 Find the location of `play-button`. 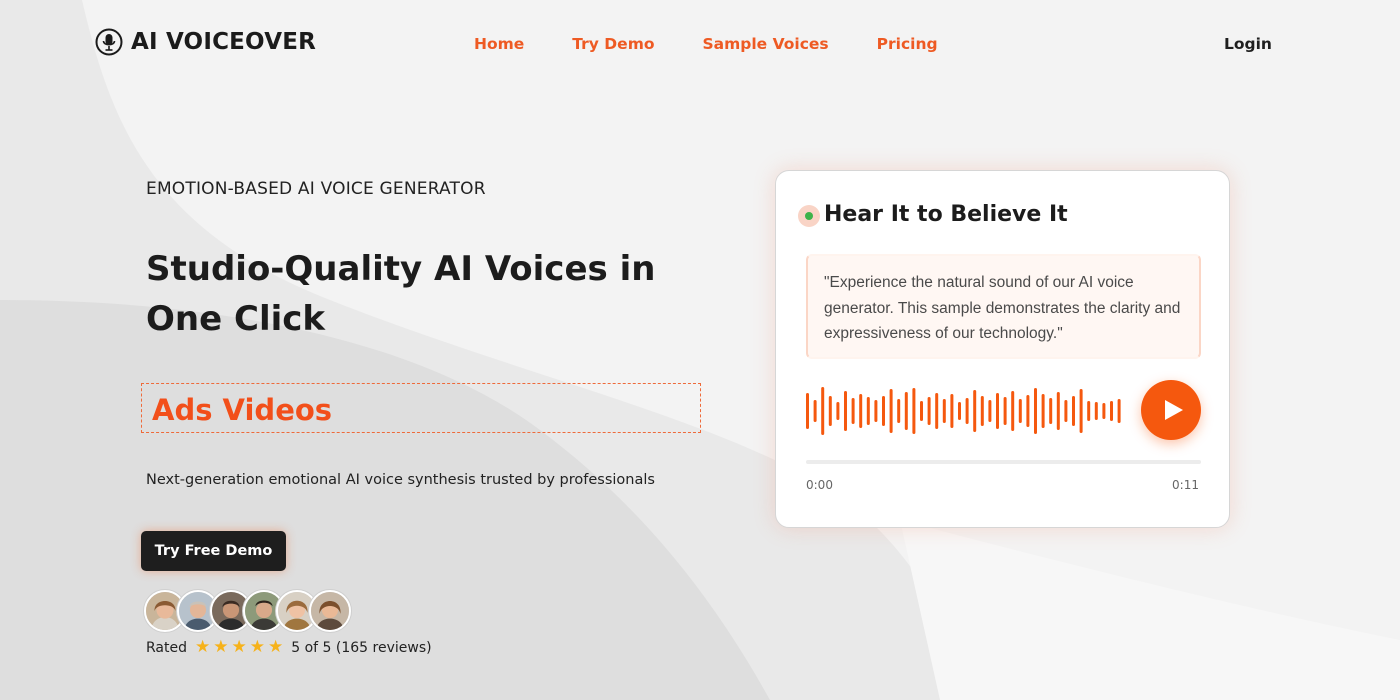

play-button is located at coordinates (1171, 410).